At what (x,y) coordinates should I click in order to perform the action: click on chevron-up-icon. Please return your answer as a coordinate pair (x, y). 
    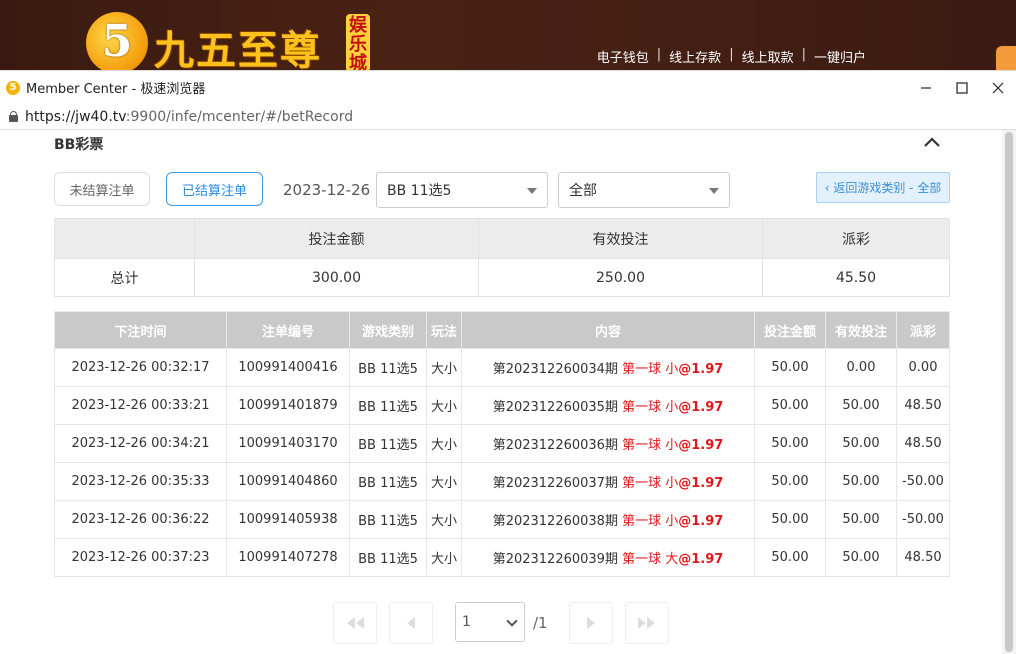
    Looking at the image, I should click on (932, 142).